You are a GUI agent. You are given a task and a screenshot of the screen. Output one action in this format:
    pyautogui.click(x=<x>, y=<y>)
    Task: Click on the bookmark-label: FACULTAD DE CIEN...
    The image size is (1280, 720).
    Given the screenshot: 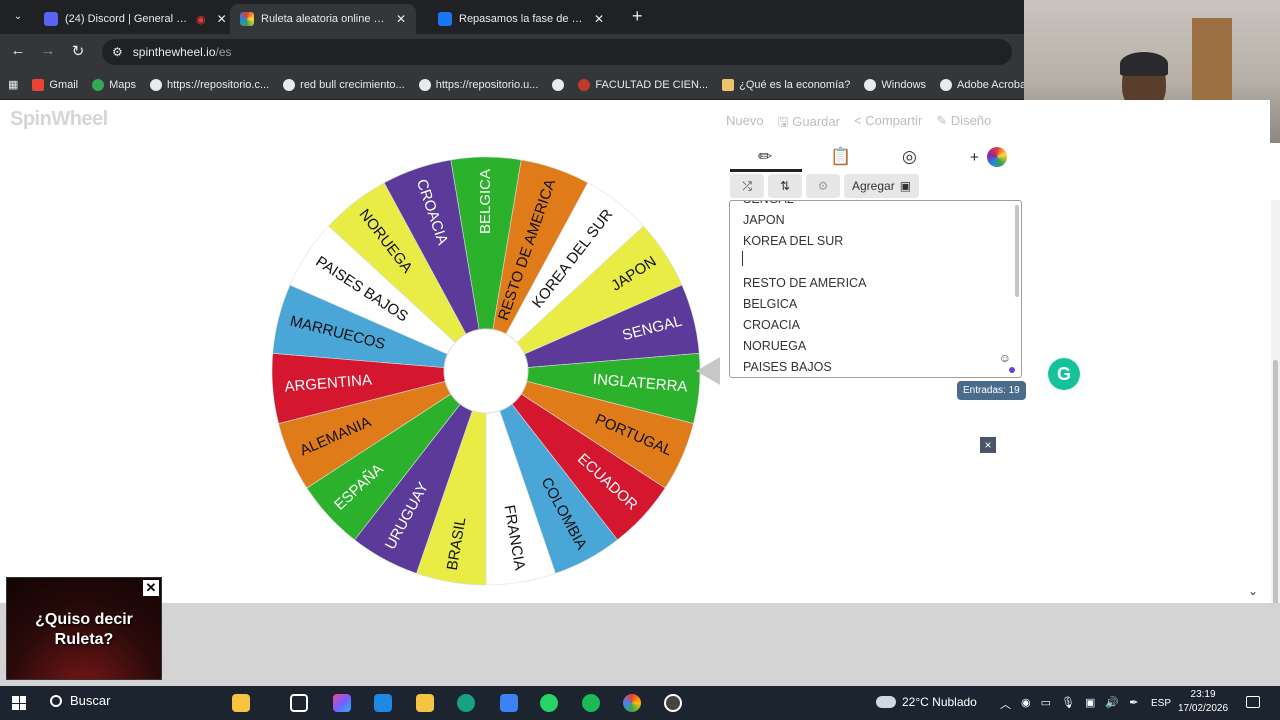 What is the action you would take?
    pyautogui.click(x=652, y=84)
    